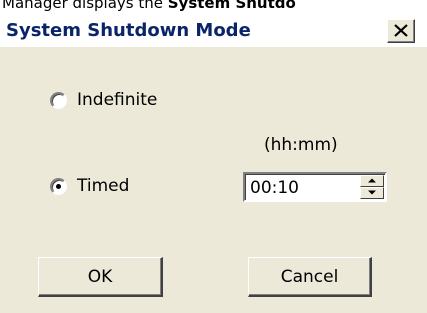  What do you see at coordinates (58, 100) in the screenshot?
I see `indefinite-radio` at bounding box center [58, 100].